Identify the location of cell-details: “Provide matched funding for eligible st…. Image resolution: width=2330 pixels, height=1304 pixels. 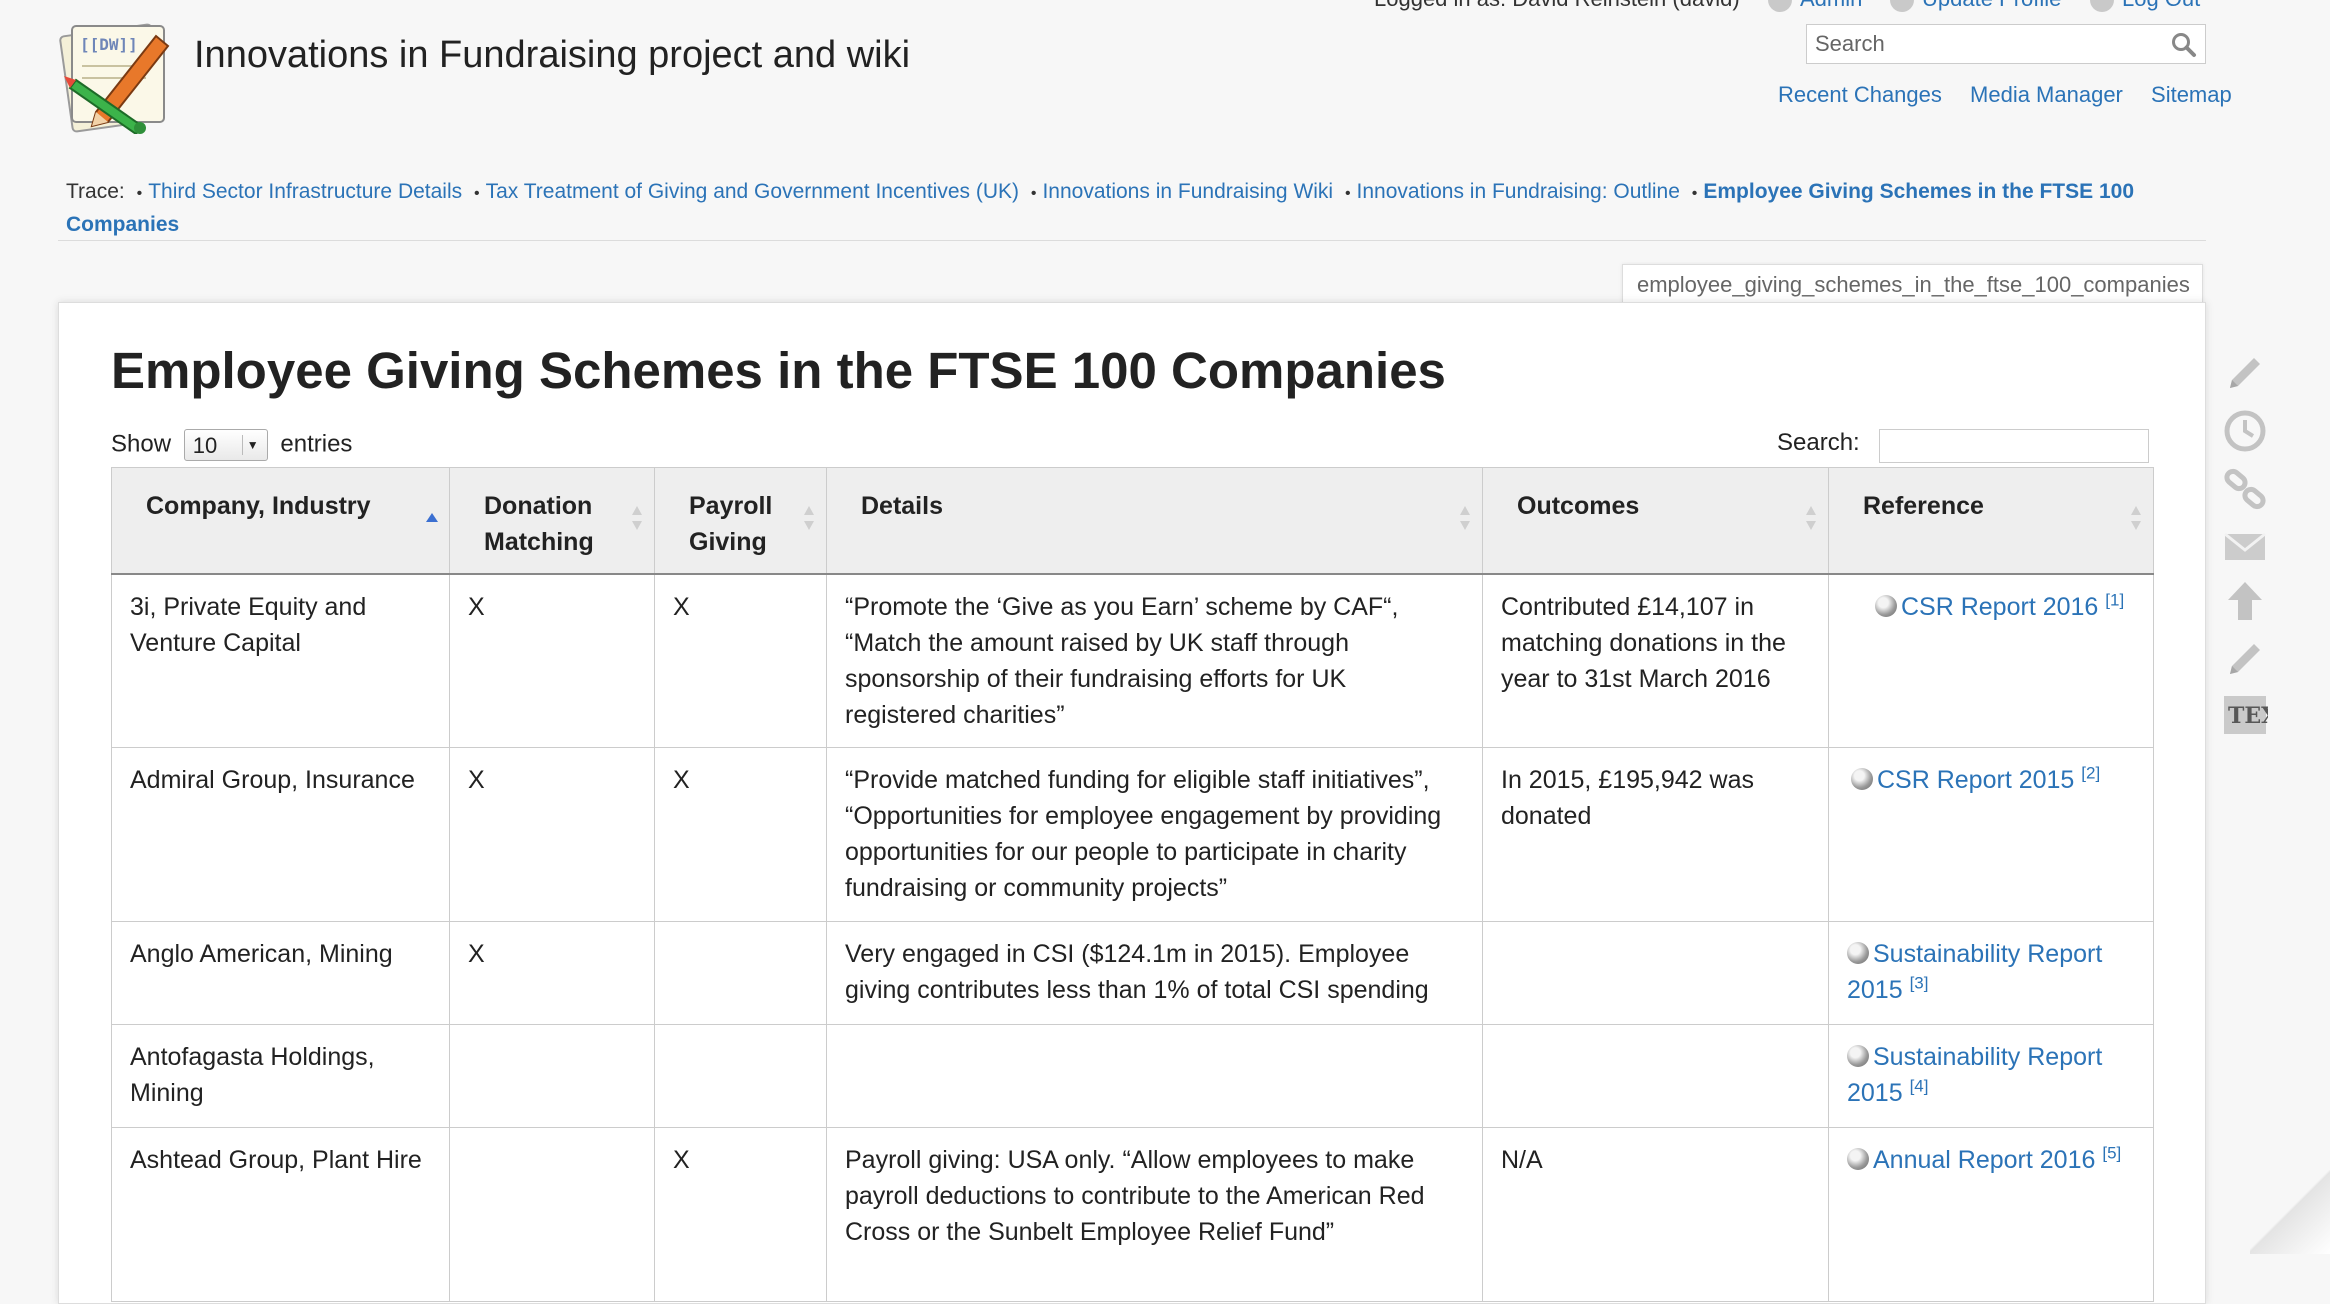
(1154, 834).